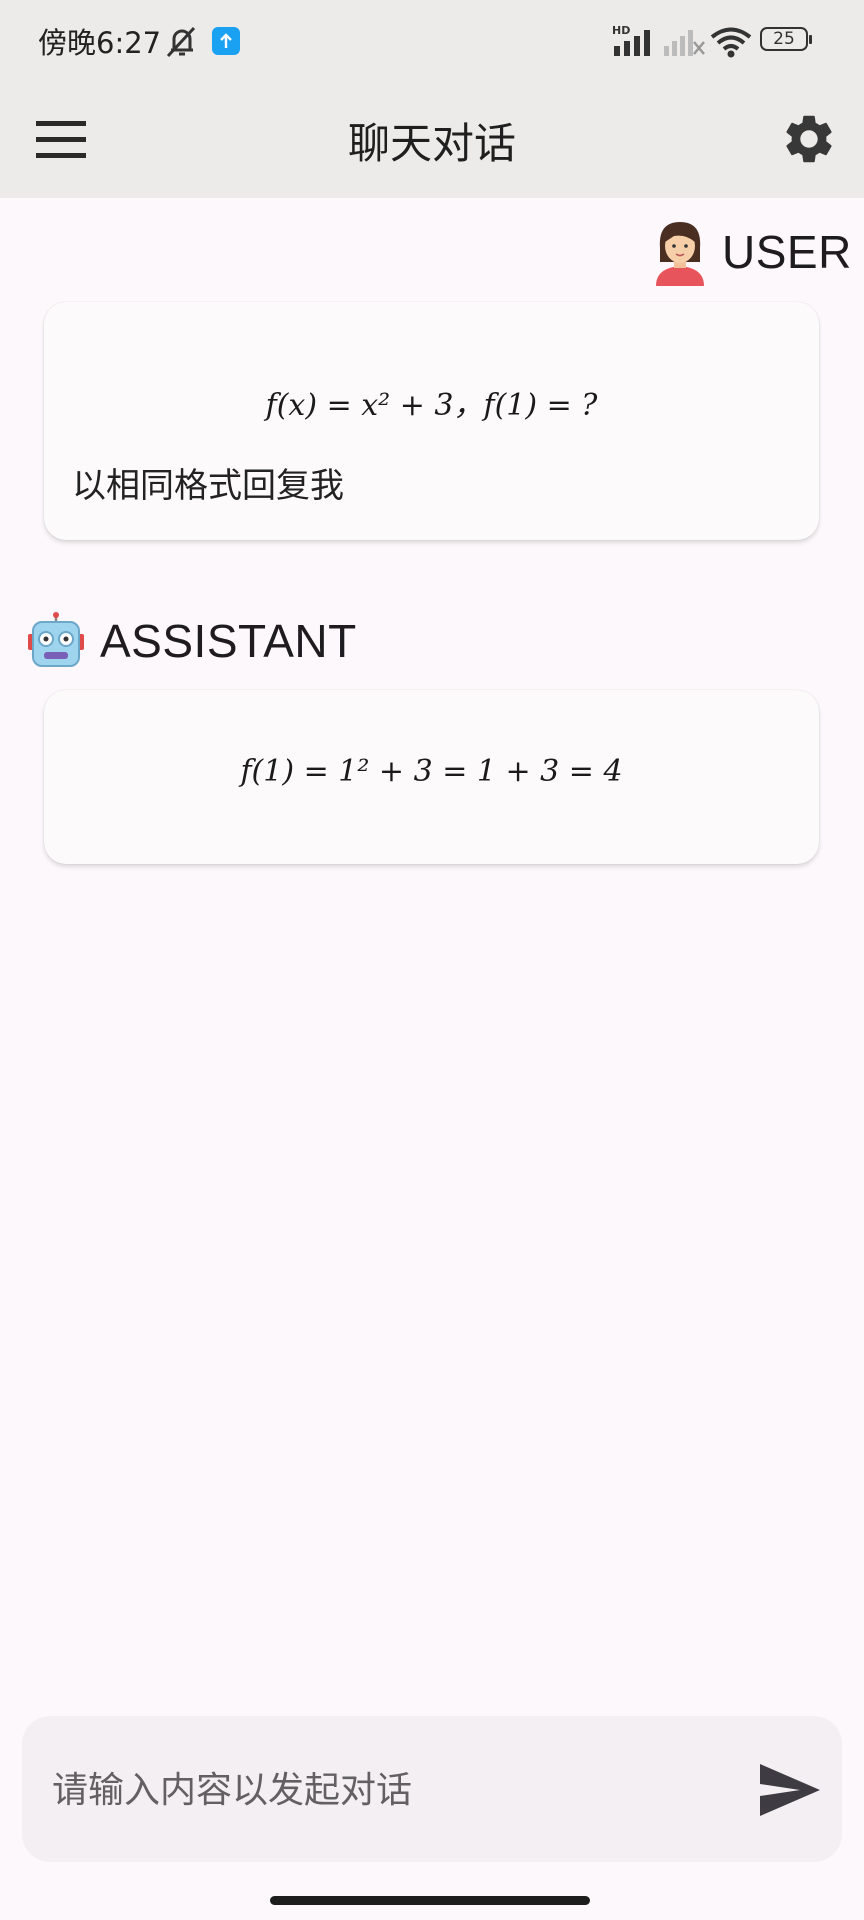  What do you see at coordinates (56, 639) in the screenshot?
I see `robot-avatar-icon` at bounding box center [56, 639].